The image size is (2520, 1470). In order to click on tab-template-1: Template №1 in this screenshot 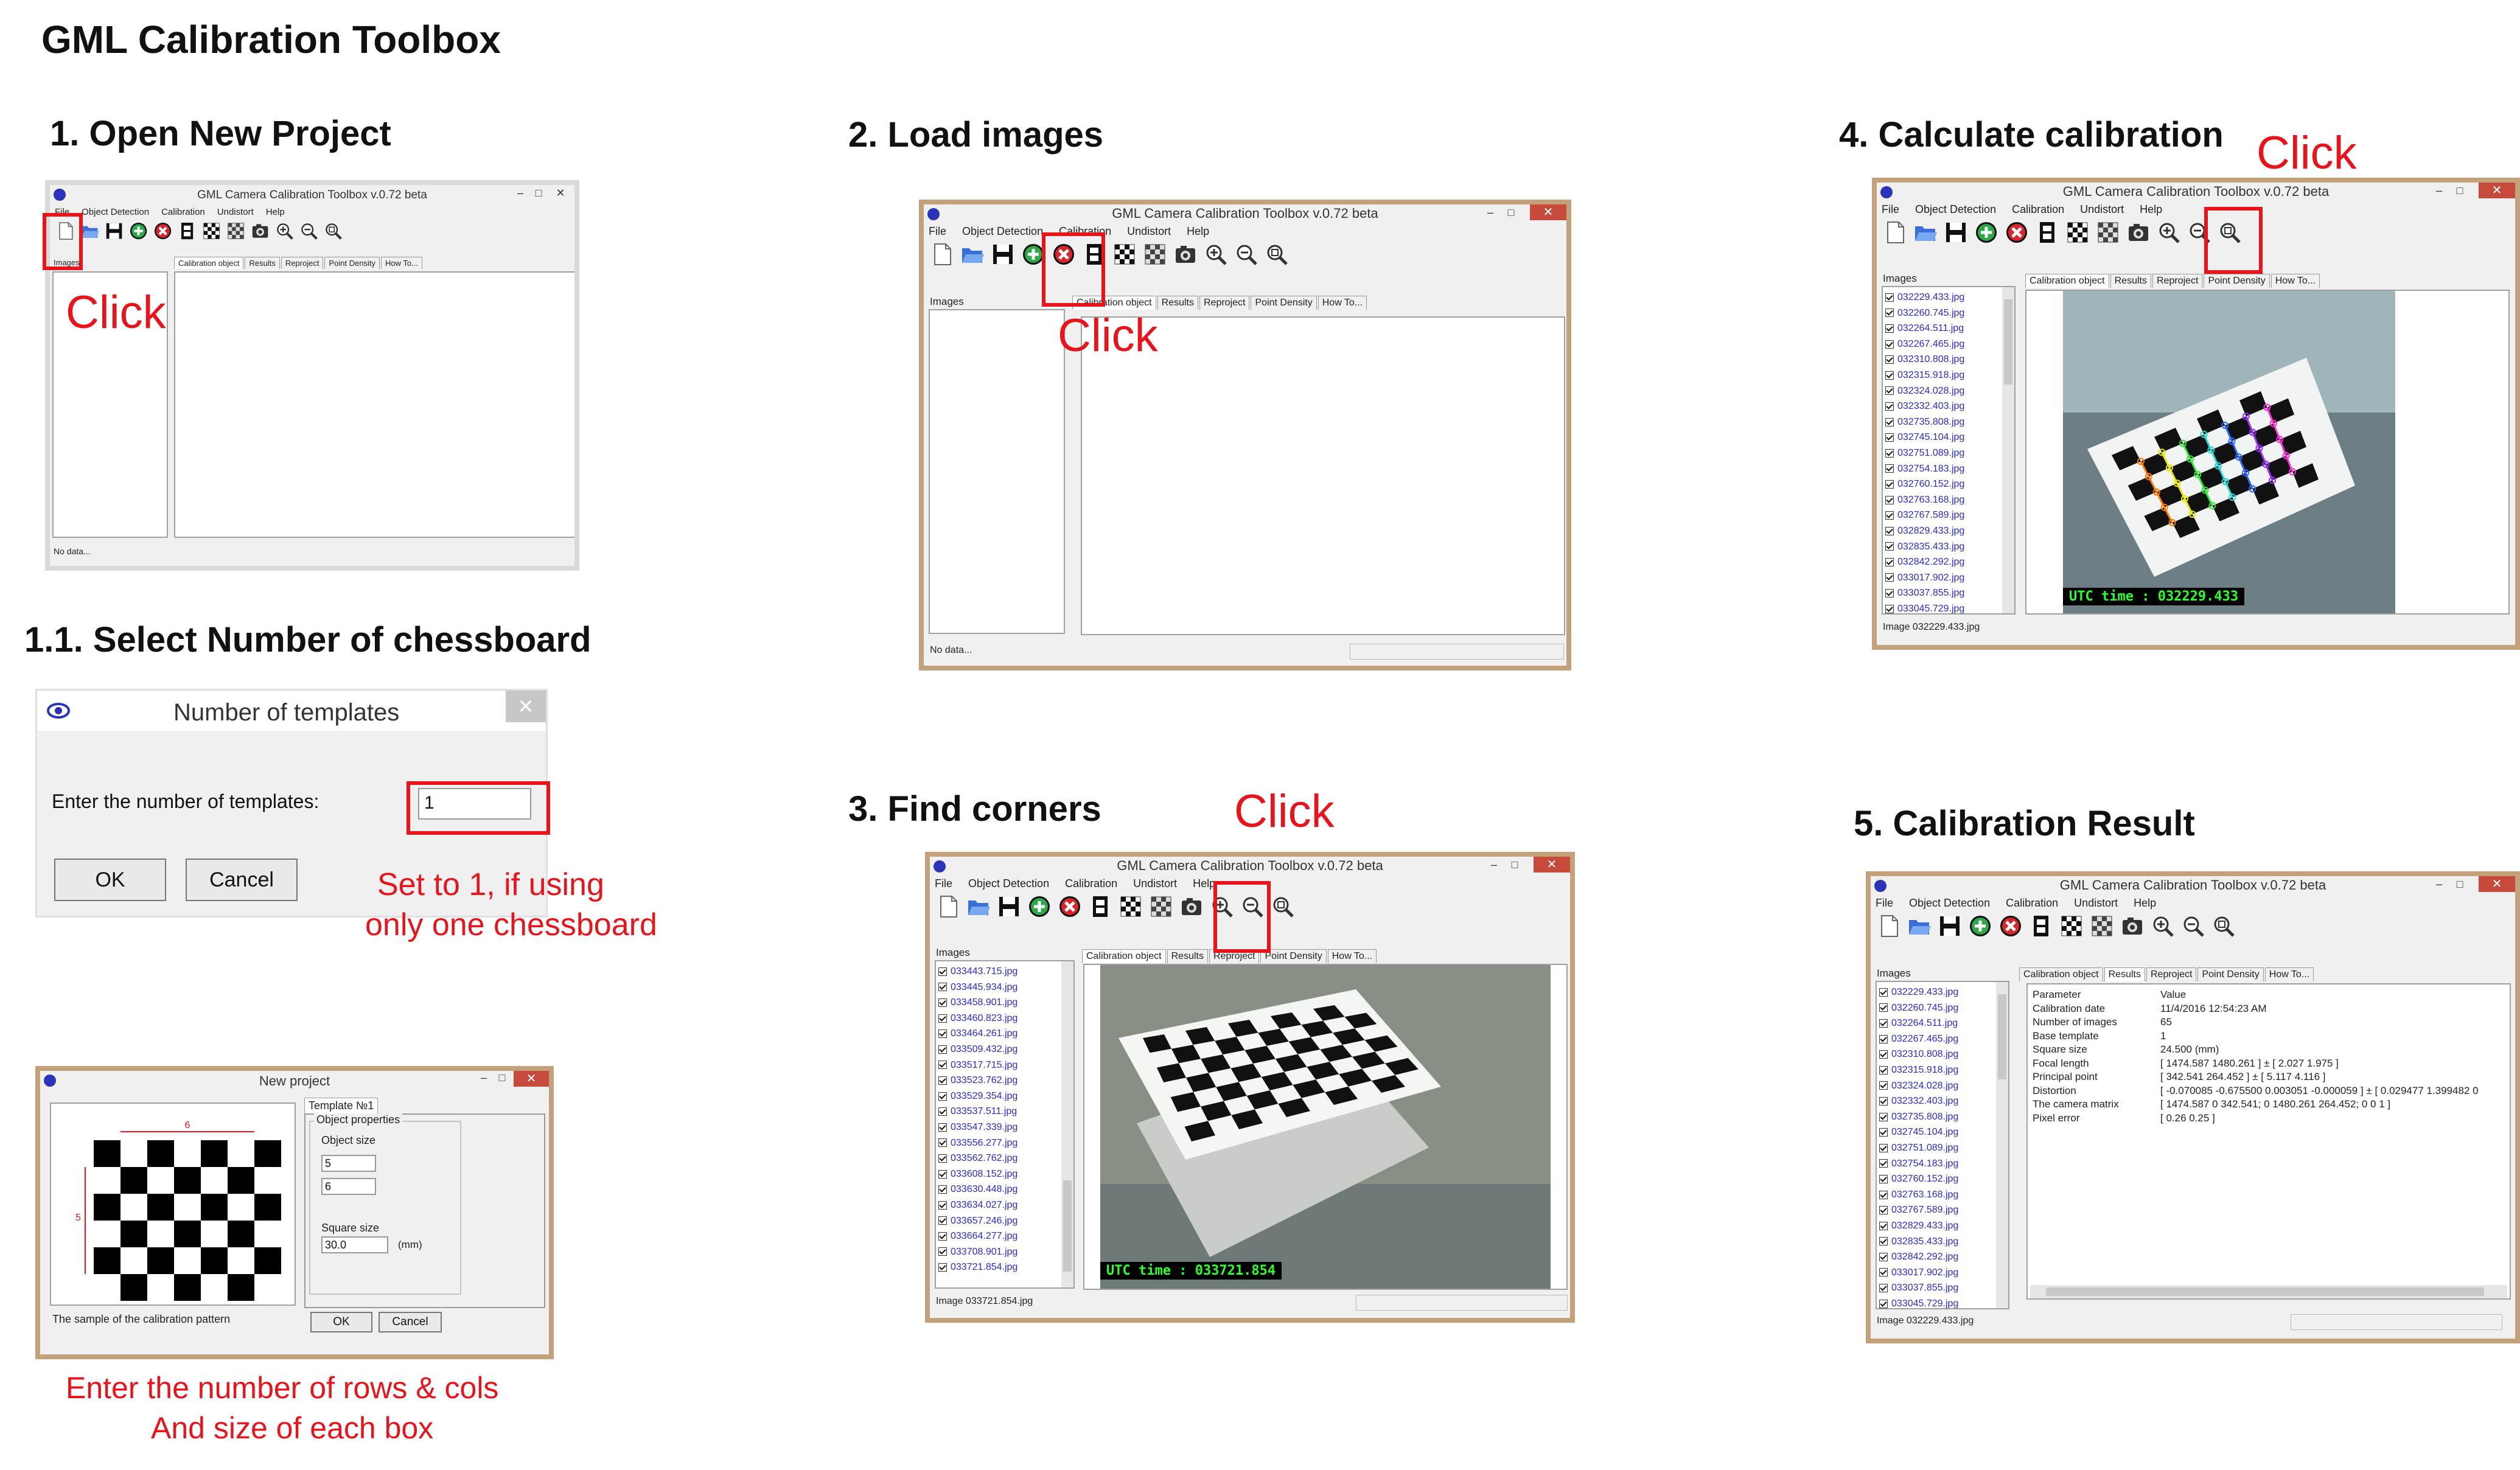, I will do `click(341, 1106)`.